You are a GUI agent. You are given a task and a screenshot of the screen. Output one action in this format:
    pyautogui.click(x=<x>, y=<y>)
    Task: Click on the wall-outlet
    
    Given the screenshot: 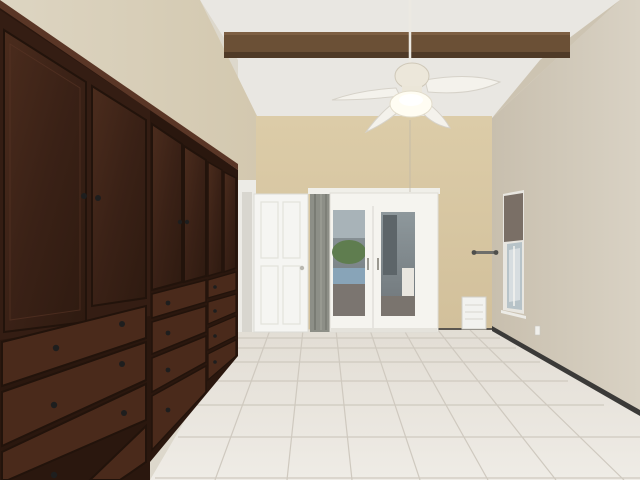 What is the action you would take?
    pyautogui.click(x=537, y=330)
    